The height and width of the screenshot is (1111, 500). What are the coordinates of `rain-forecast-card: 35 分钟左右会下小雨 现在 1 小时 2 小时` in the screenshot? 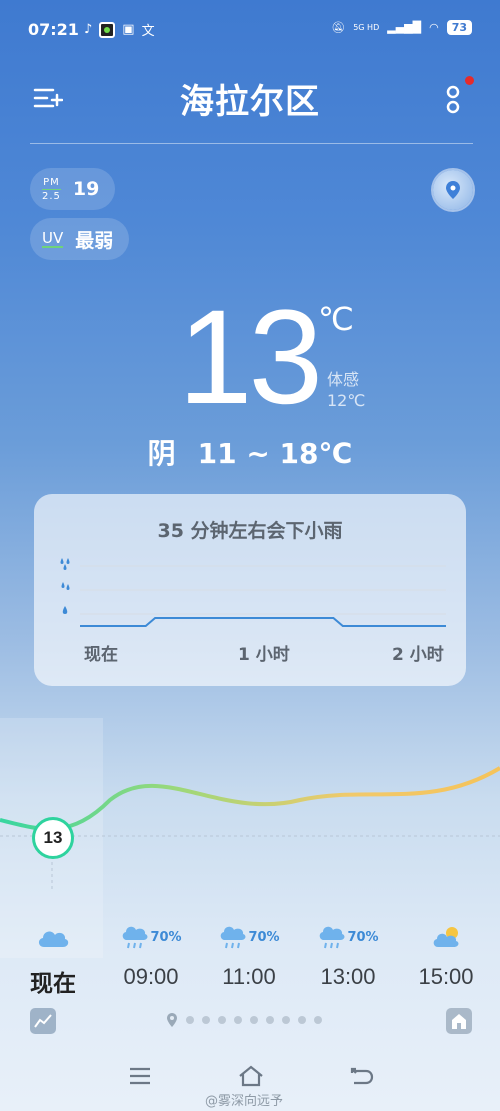 It's located at (250, 590).